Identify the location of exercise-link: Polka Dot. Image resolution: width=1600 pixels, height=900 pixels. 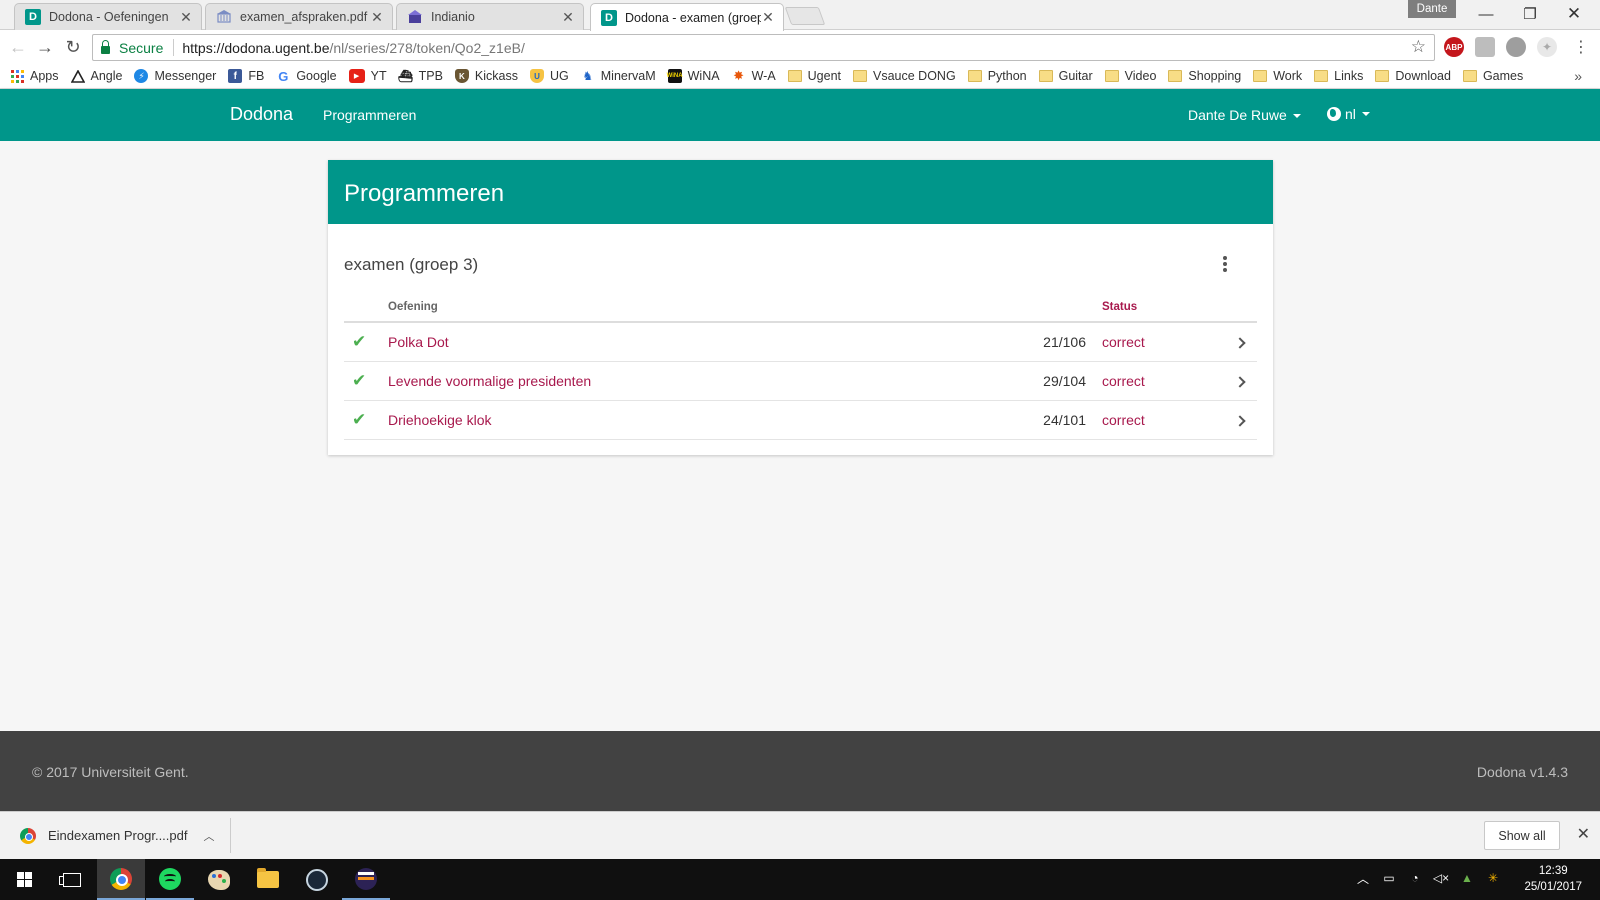
(690, 342).